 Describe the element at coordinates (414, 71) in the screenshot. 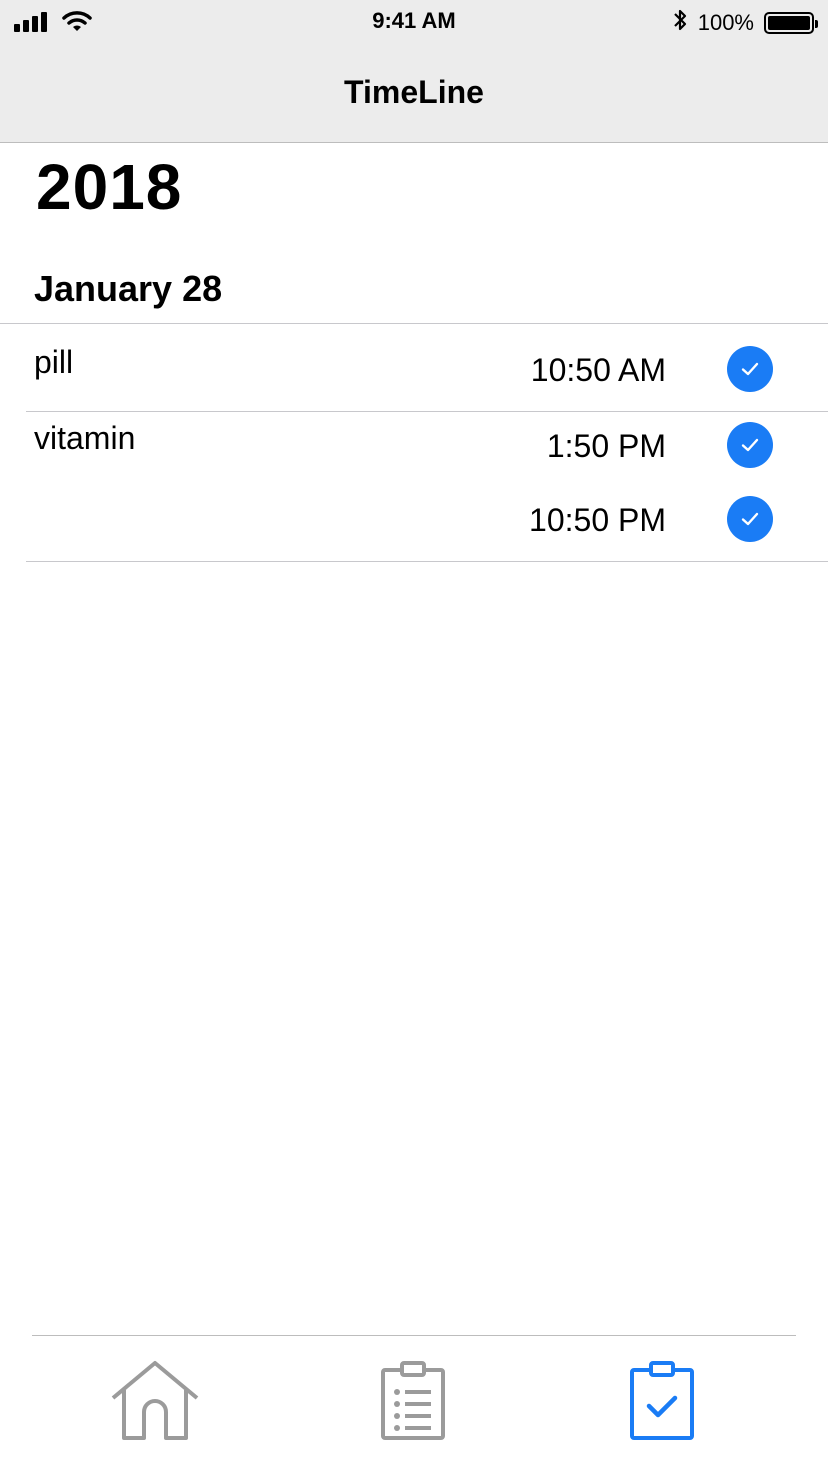

I see `top-bar: 9:41 AM 100% TimeLine` at that location.